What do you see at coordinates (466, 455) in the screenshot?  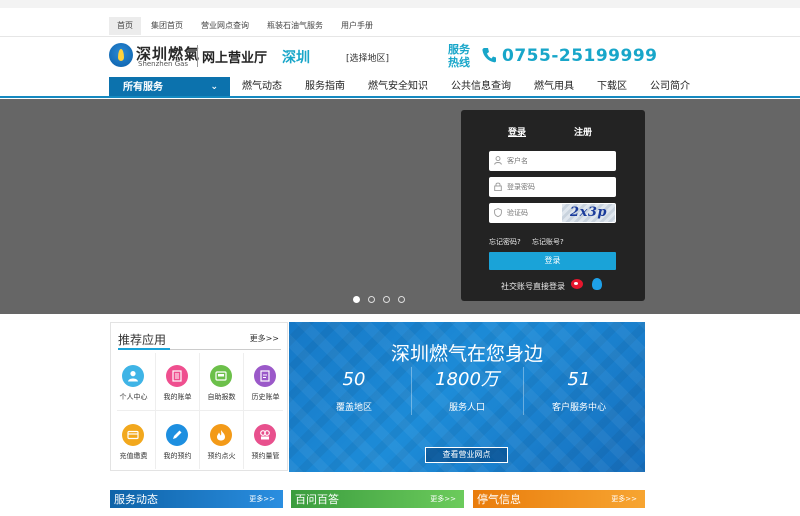 I see `view-outlets-button: 查看营业网点` at bounding box center [466, 455].